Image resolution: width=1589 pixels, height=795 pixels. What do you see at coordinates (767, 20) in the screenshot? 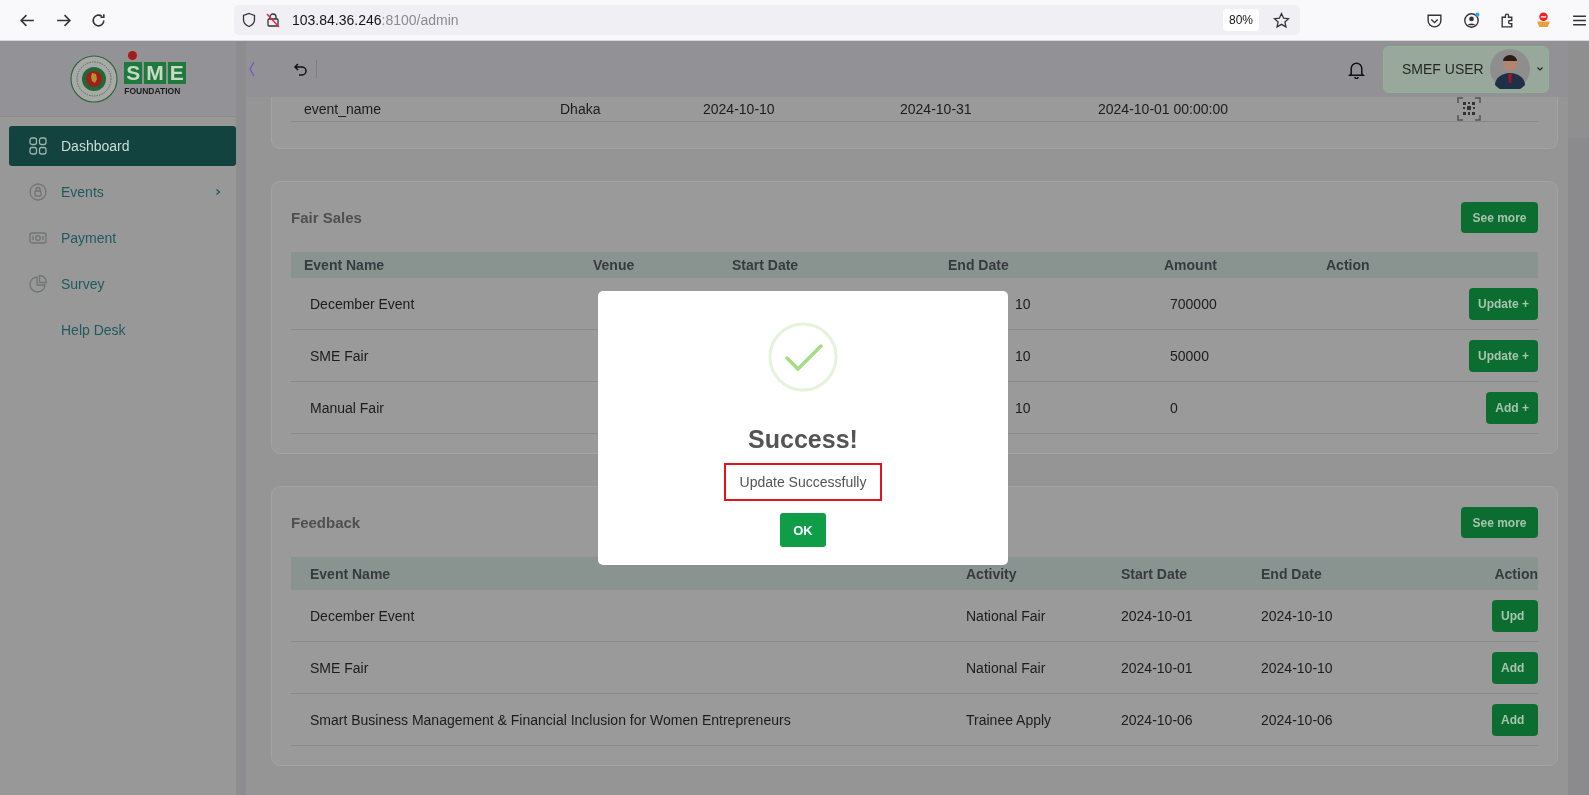
I see `address-bar: 103.84.36.246:8100/admin 80%` at bounding box center [767, 20].